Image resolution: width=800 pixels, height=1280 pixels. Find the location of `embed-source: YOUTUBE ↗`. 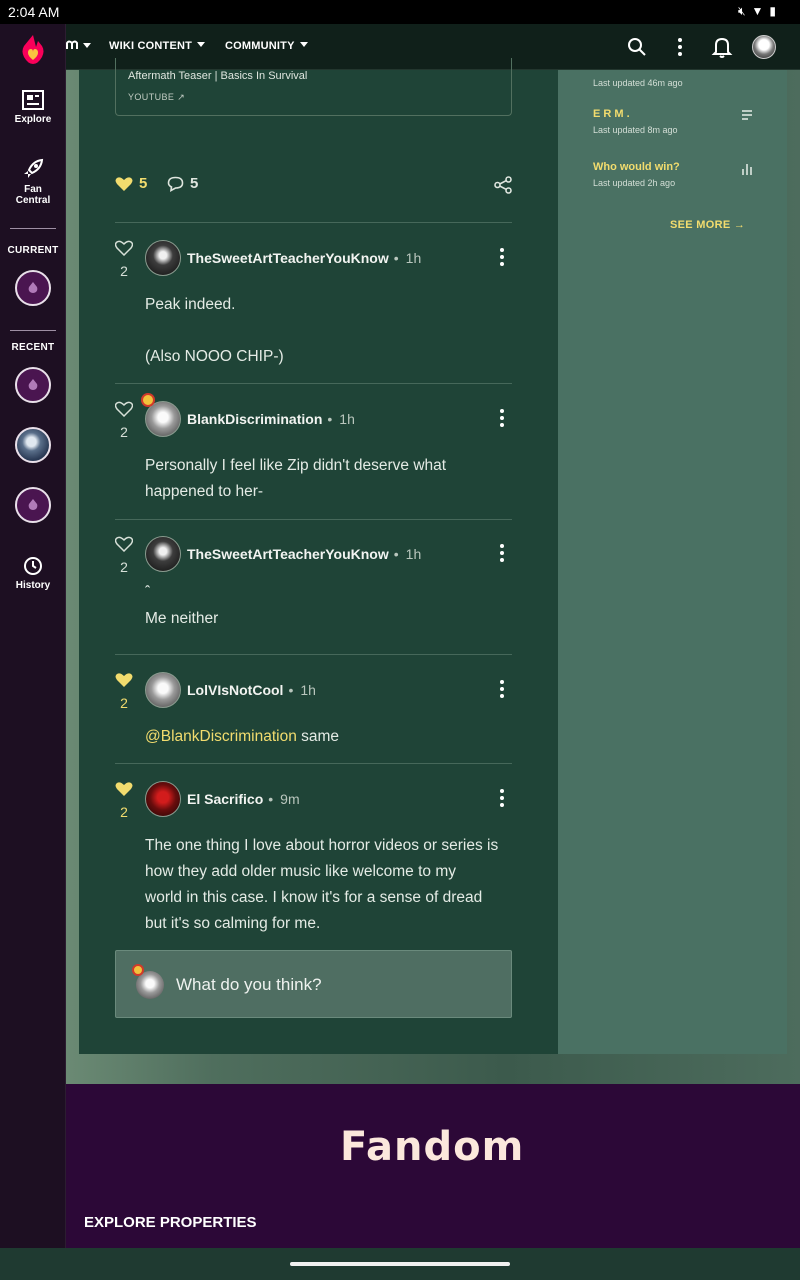

embed-source: YOUTUBE ↗ is located at coordinates (156, 97).